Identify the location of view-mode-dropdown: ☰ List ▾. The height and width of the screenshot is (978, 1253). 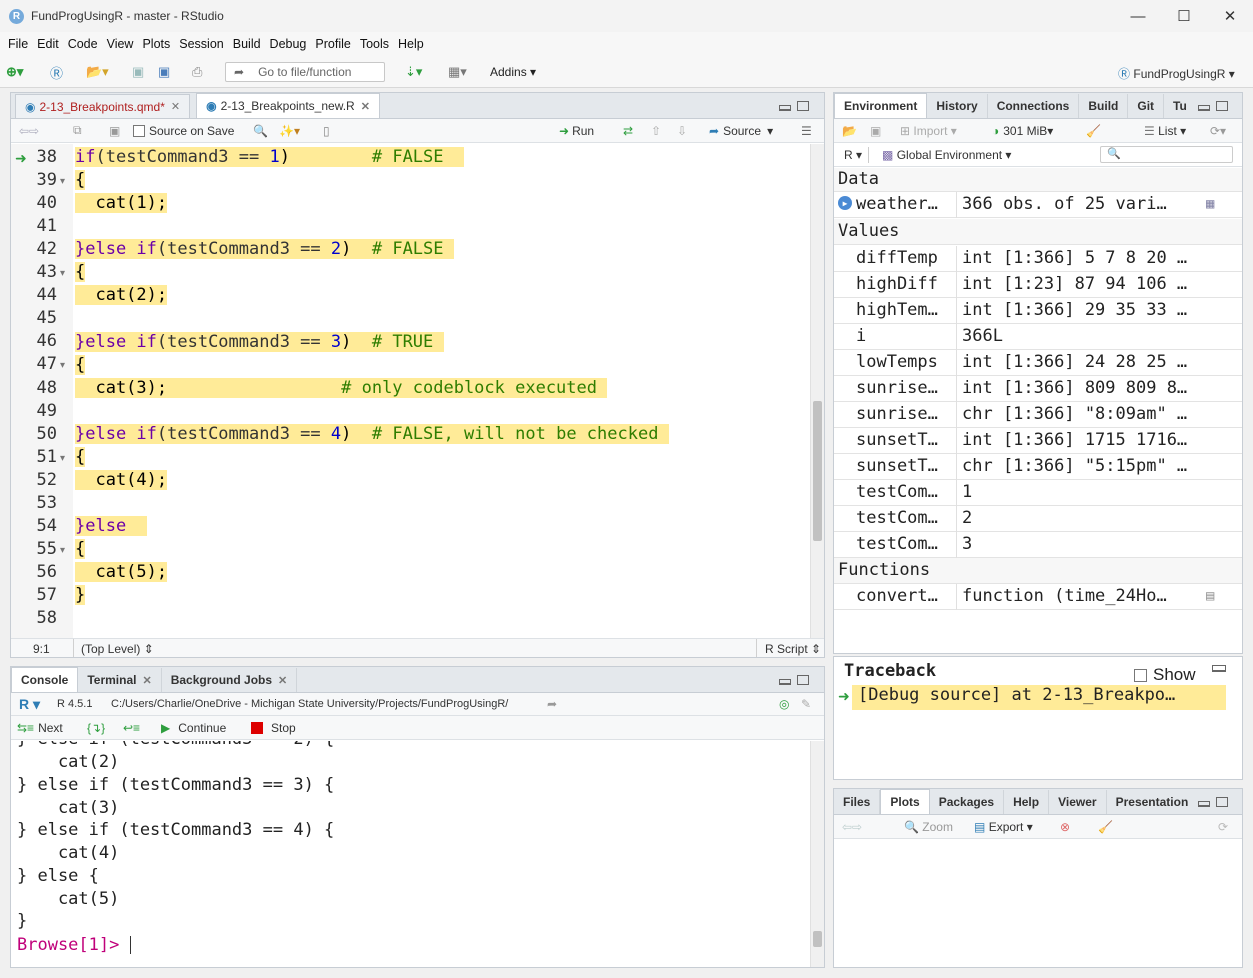
(1165, 131).